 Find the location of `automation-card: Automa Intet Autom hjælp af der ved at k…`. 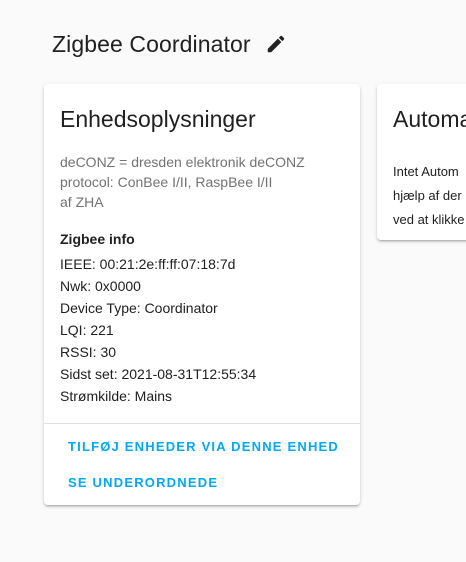

automation-card: Automa Intet Autom hjælp af der ved at k… is located at coordinates (421, 162).